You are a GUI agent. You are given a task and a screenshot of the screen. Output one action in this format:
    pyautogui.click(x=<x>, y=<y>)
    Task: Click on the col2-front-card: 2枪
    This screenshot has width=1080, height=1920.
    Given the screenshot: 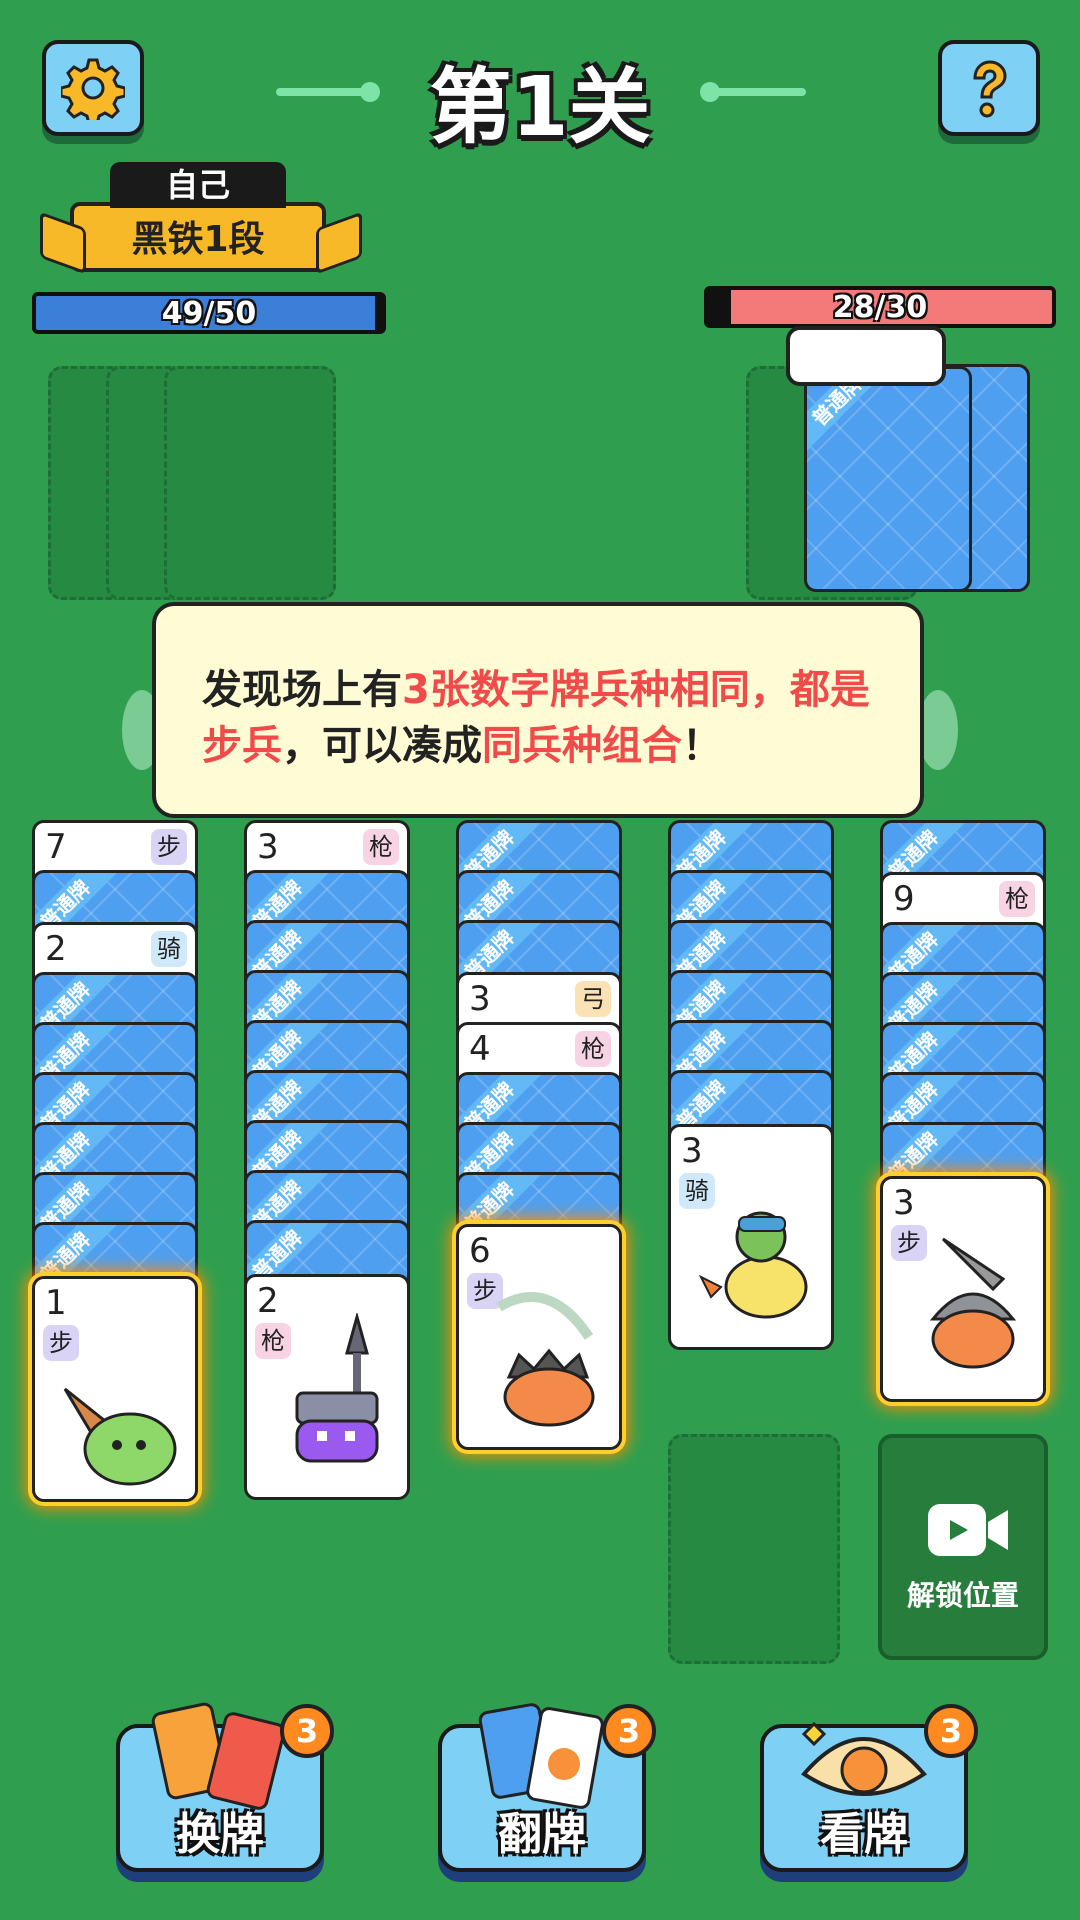 What is the action you would take?
    pyautogui.click(x=327, y=1387)
    